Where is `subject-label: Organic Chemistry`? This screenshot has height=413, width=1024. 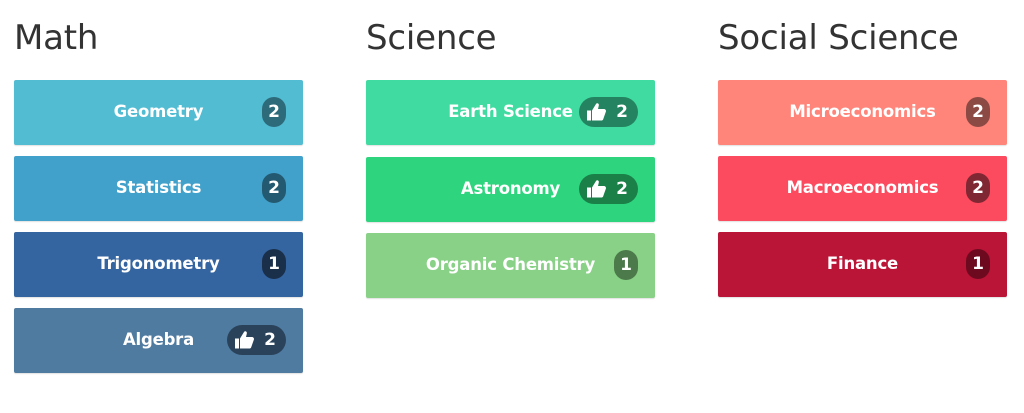
subject-label: Organic Chemistry is located at coordinates (510, 264).